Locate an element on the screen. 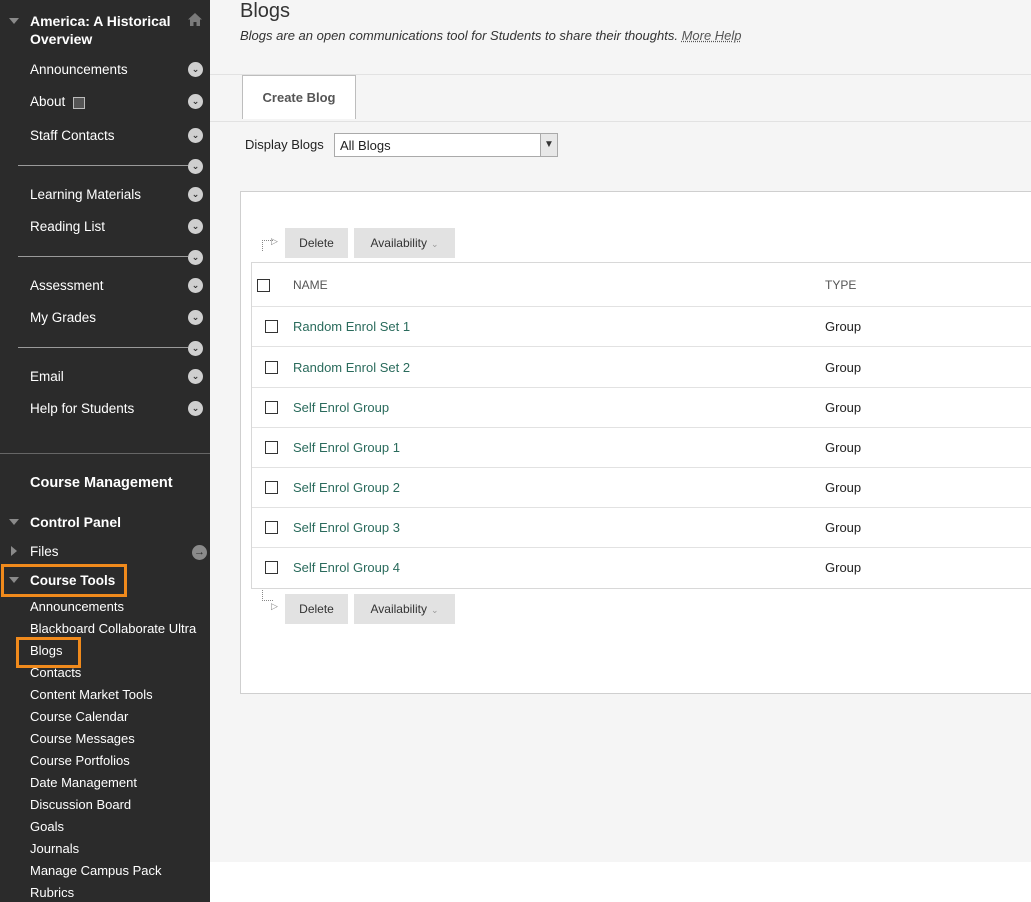 The height and width of the screenshot is (902, 1031). tool-blogs: Blogs is located at coordinates (46, 650).